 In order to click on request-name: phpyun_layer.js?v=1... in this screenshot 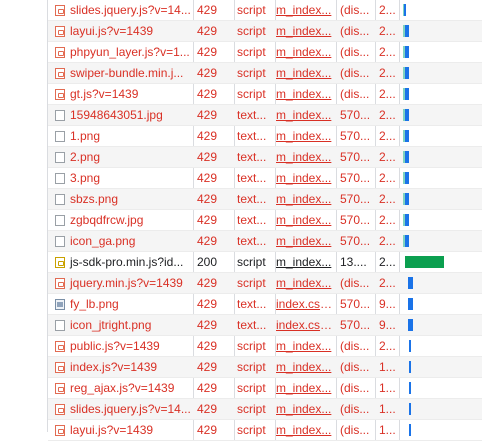, I will do `click(120, 52)`.